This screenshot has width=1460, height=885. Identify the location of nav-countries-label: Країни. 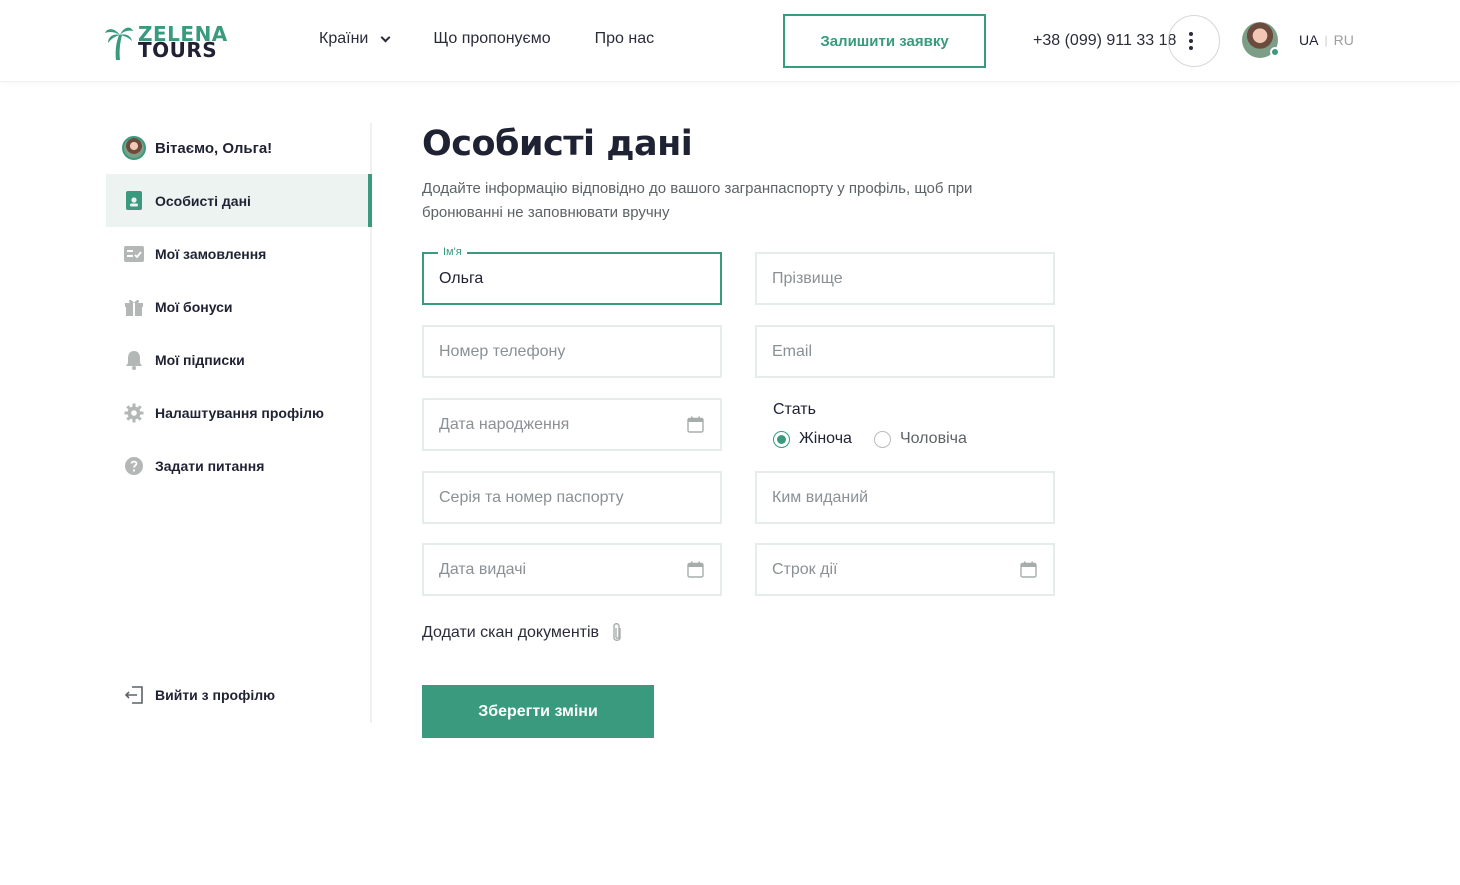
(344, 38).